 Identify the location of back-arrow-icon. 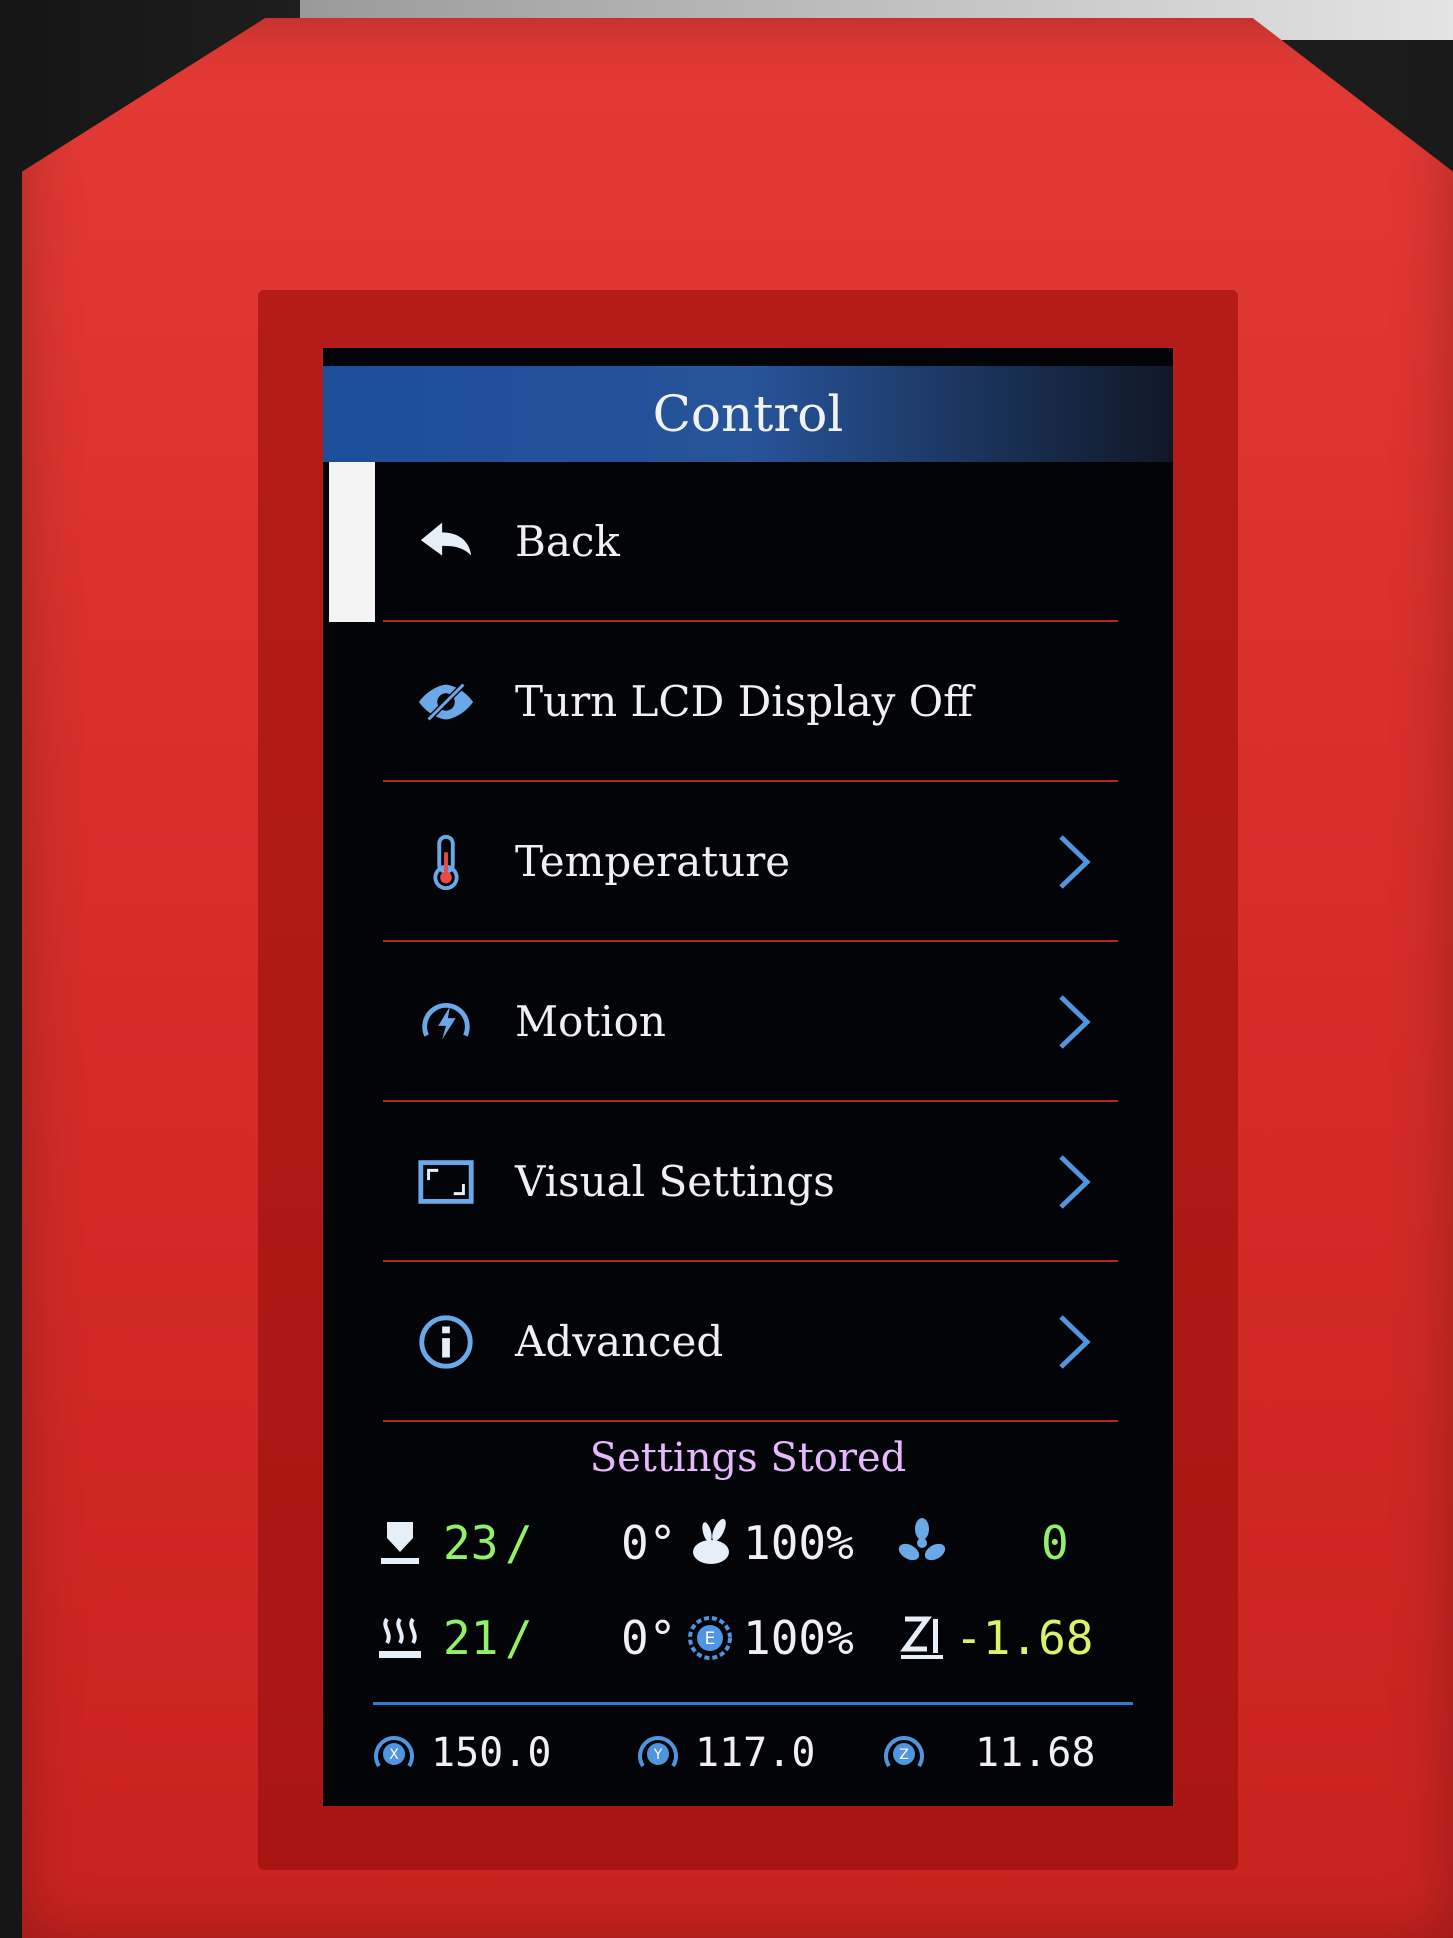
(446, 539).